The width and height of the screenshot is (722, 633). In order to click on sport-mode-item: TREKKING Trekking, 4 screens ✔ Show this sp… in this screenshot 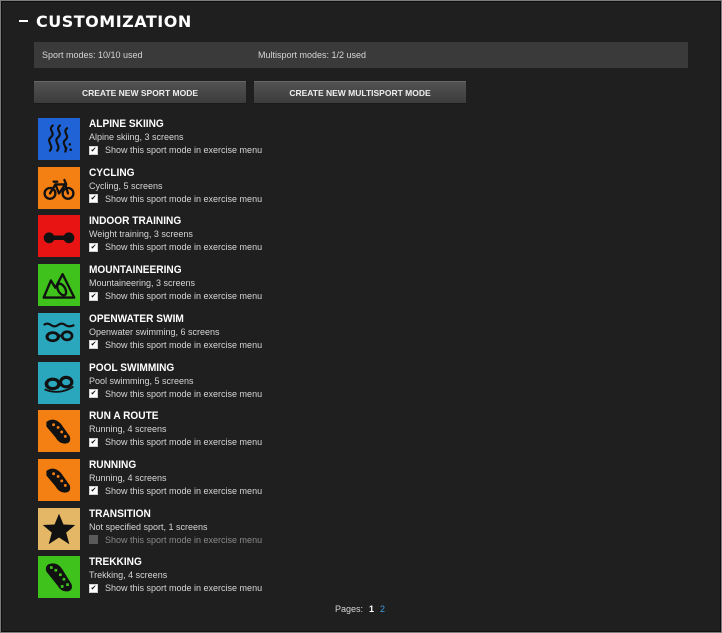, I will do `click(258, 579)`.